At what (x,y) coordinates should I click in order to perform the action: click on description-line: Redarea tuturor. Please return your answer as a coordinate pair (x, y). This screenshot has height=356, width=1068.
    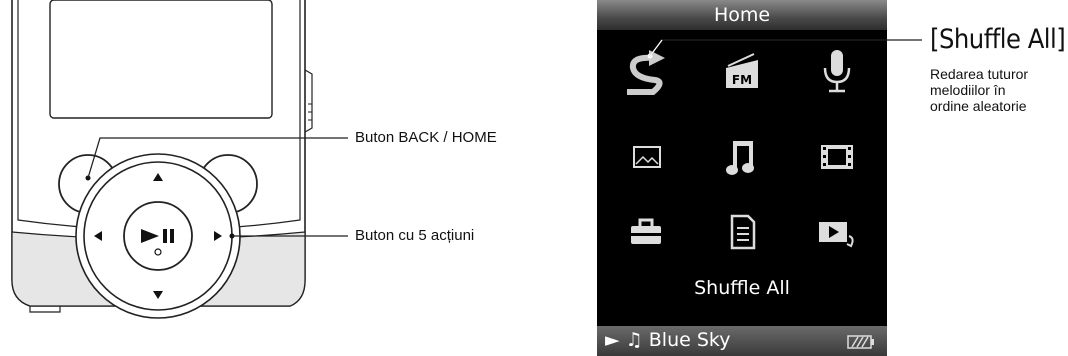
    Looking at the image, I should click on (979, 74).